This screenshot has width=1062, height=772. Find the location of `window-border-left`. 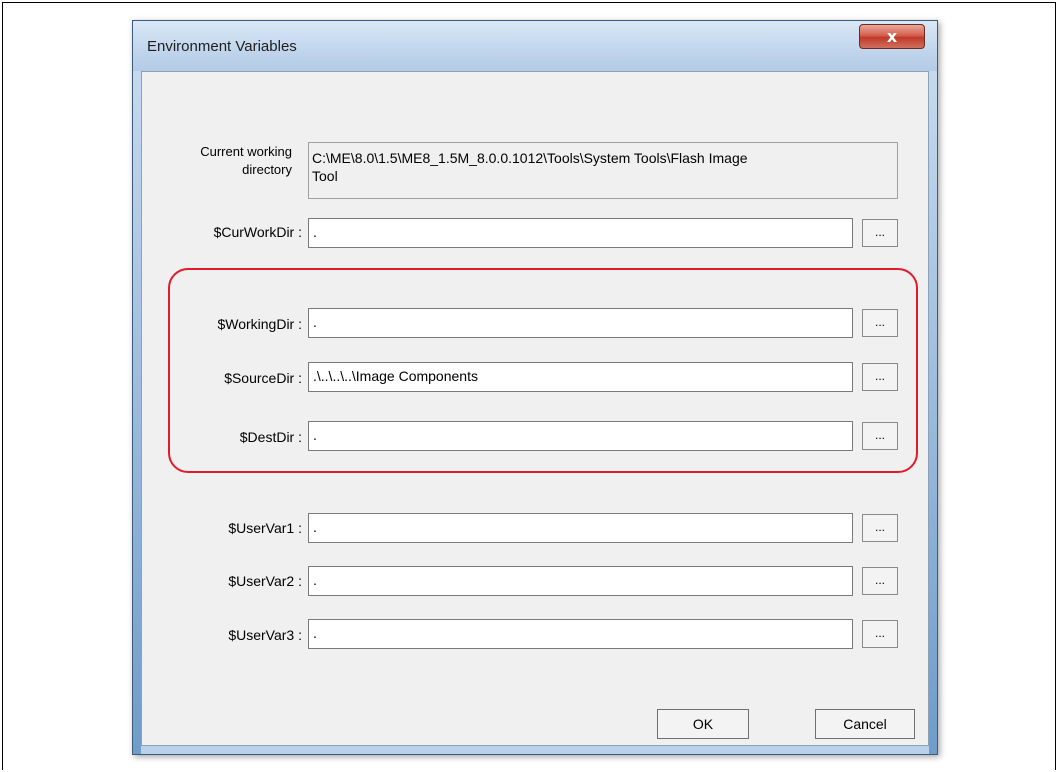

window-border-left is located at coordinates (137, 412).